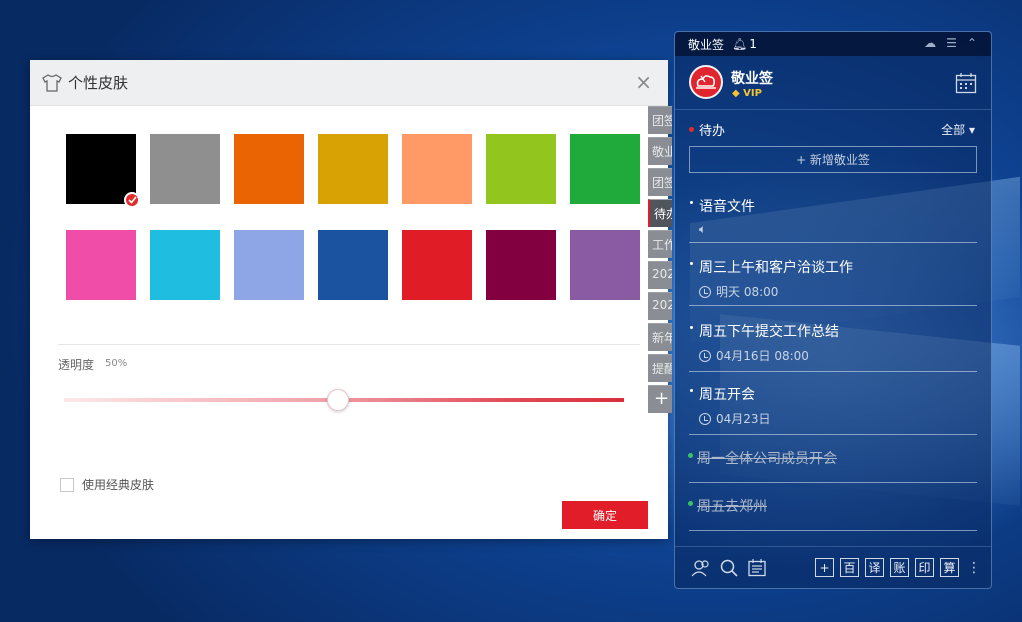 The width and height of the screenshot is (1022, 622). I want to click on panel-bottom-bar: + 百 译 账 印 算 ⋮, so click(833, 567).